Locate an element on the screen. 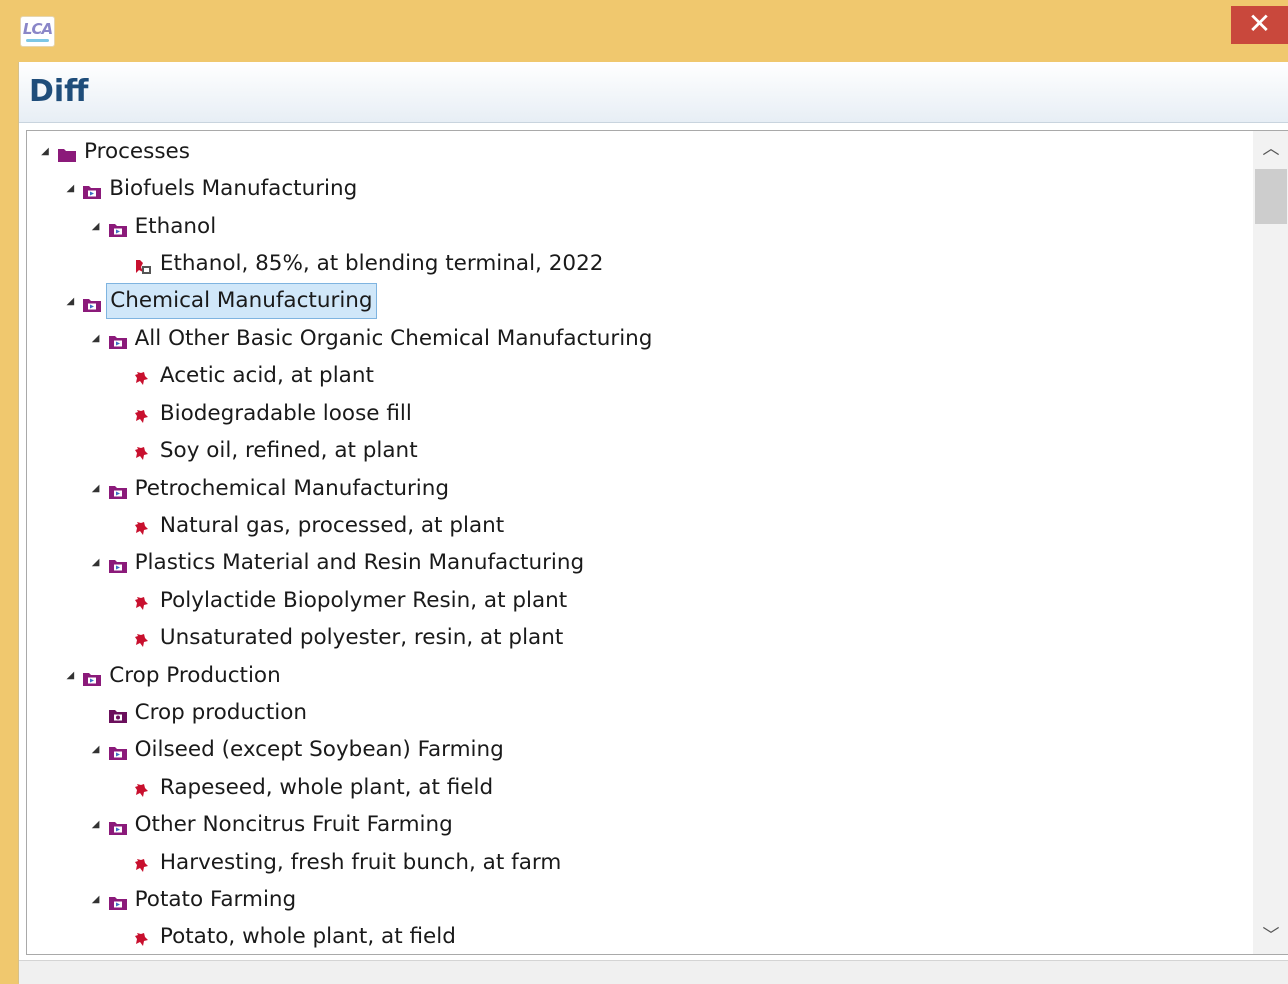 The width and height of the screenshot is (1288, 984). tree-item-label: Unsaturated polyester, resin, at plant is located at coordinates (361, 638).